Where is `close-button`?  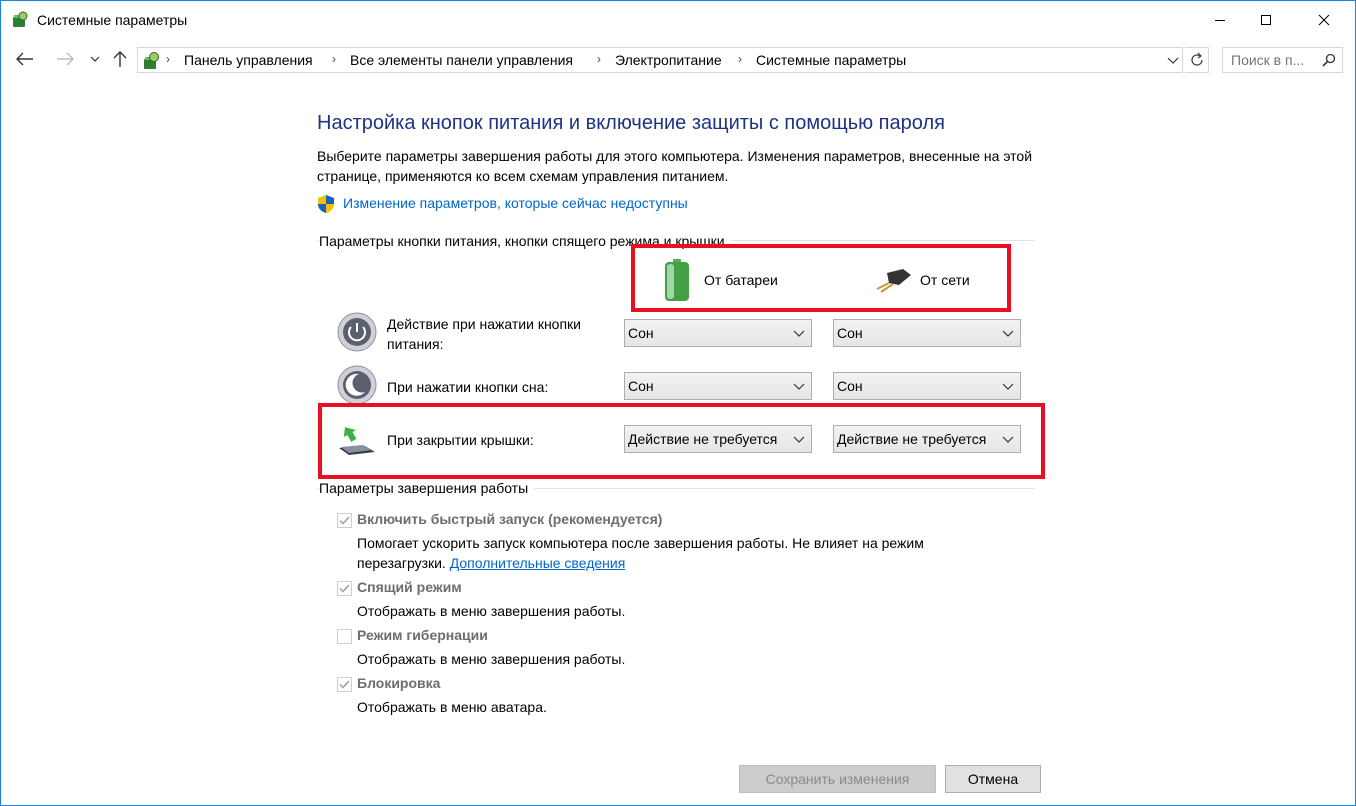 close-button is located at coordinates (1324, 20).